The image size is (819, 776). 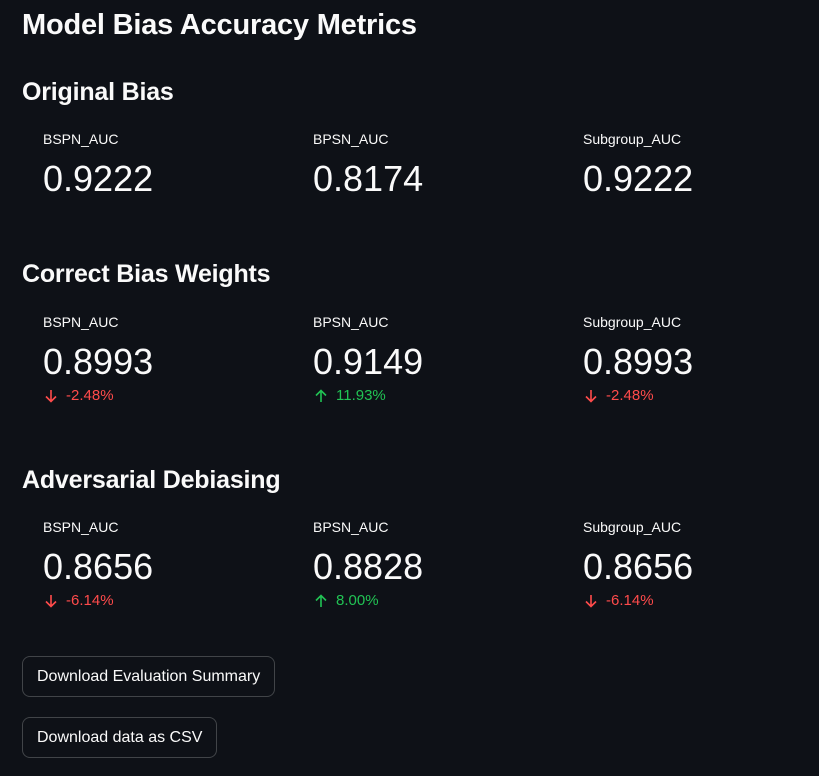 I want to click on section-title-adversarial-debiasing: Adversarial Debiasing, so click(x=151, y=480).